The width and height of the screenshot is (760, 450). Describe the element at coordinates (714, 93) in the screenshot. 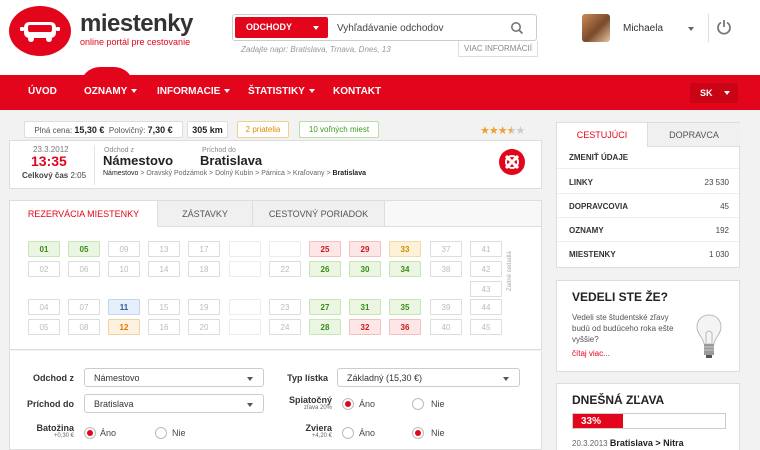

I see `language-select: SK` at that location.